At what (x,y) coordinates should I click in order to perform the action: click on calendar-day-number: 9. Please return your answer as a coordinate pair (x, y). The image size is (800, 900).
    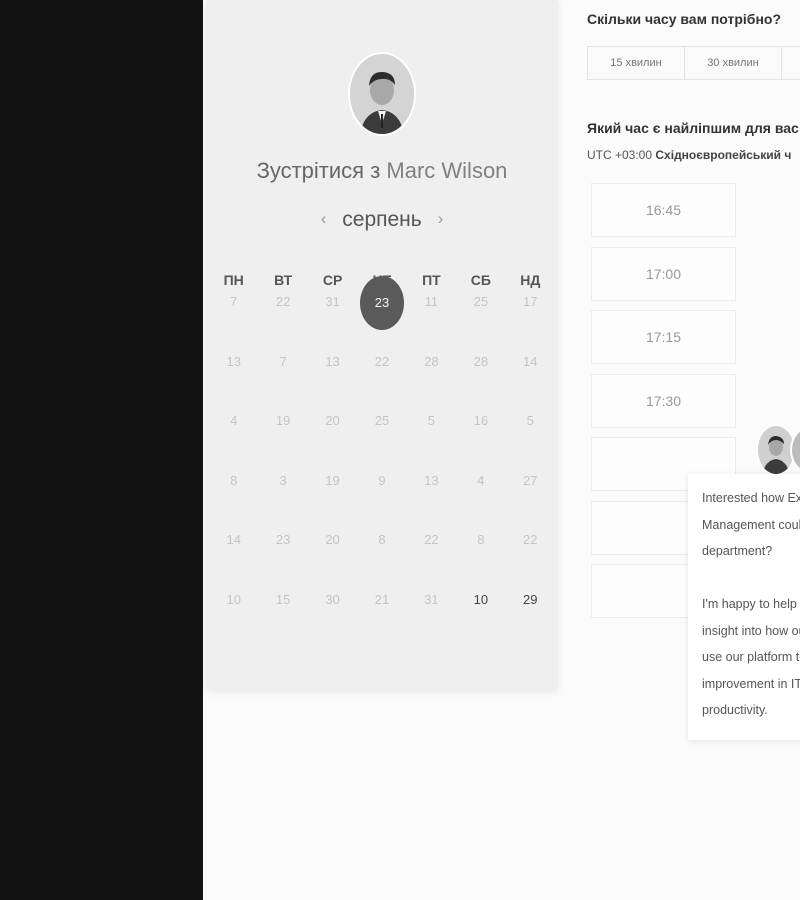
    Looking at the image, I should click on (382, 480).